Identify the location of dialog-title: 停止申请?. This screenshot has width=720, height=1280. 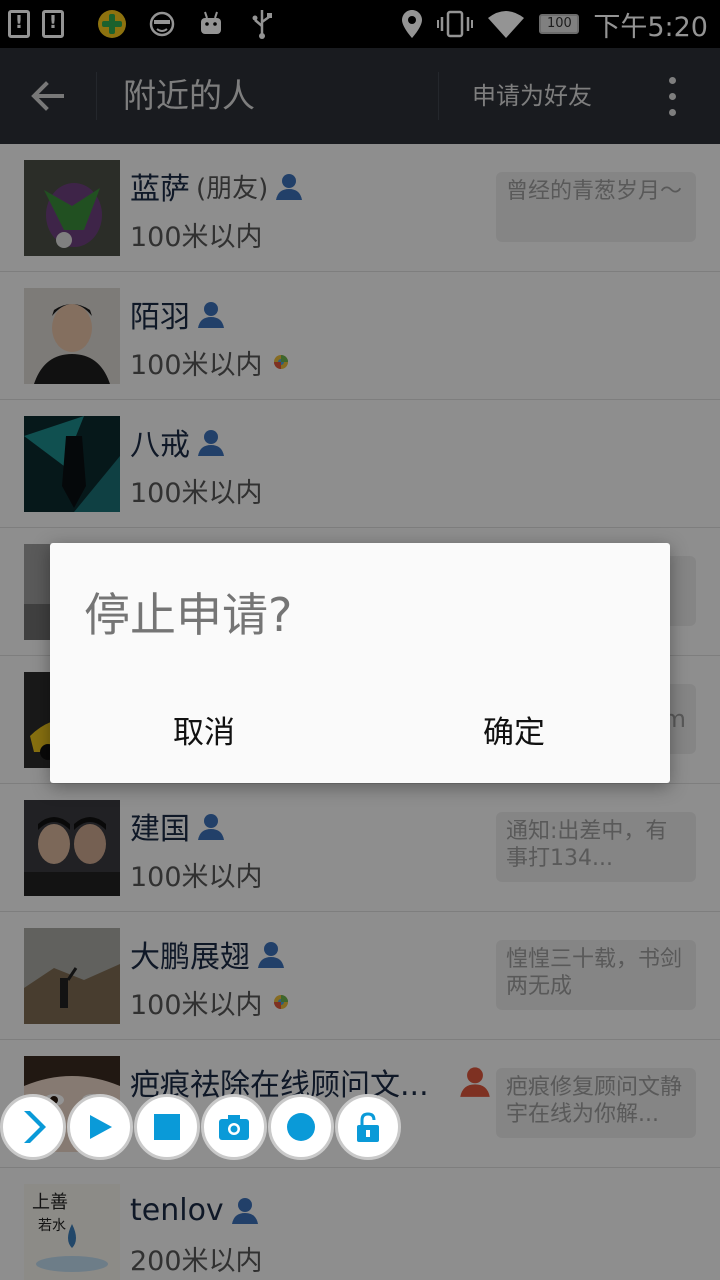
(188, 615).